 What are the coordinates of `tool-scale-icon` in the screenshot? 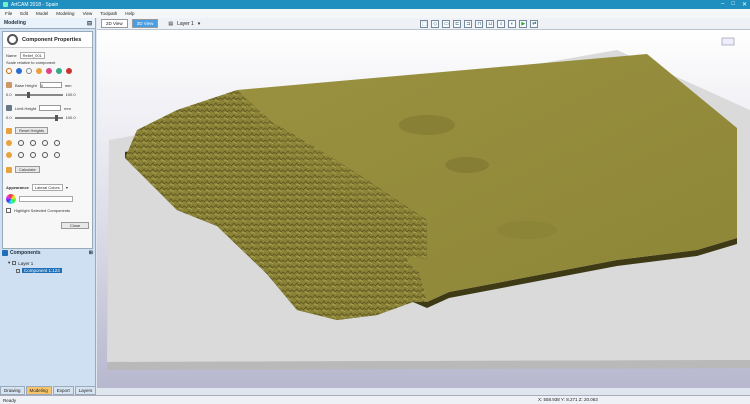 It's located at (9, 155).